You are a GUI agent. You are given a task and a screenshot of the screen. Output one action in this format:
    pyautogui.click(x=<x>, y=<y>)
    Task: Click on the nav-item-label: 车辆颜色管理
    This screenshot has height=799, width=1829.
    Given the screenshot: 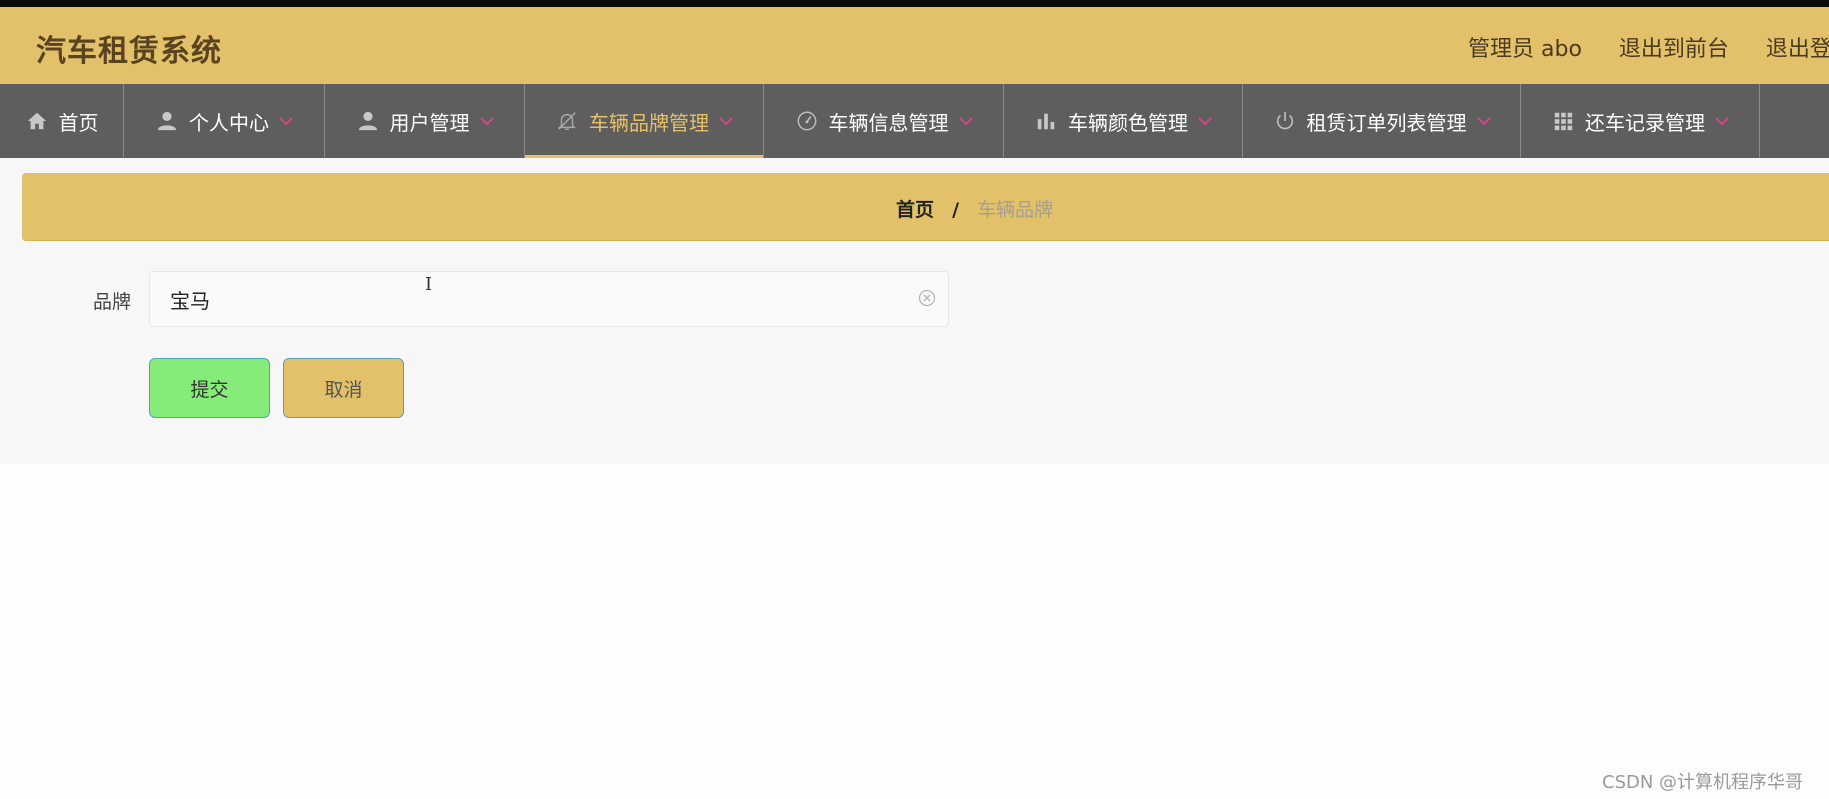 What is the action you would take?
    pyautogui.click(x=1128, y=122)
    